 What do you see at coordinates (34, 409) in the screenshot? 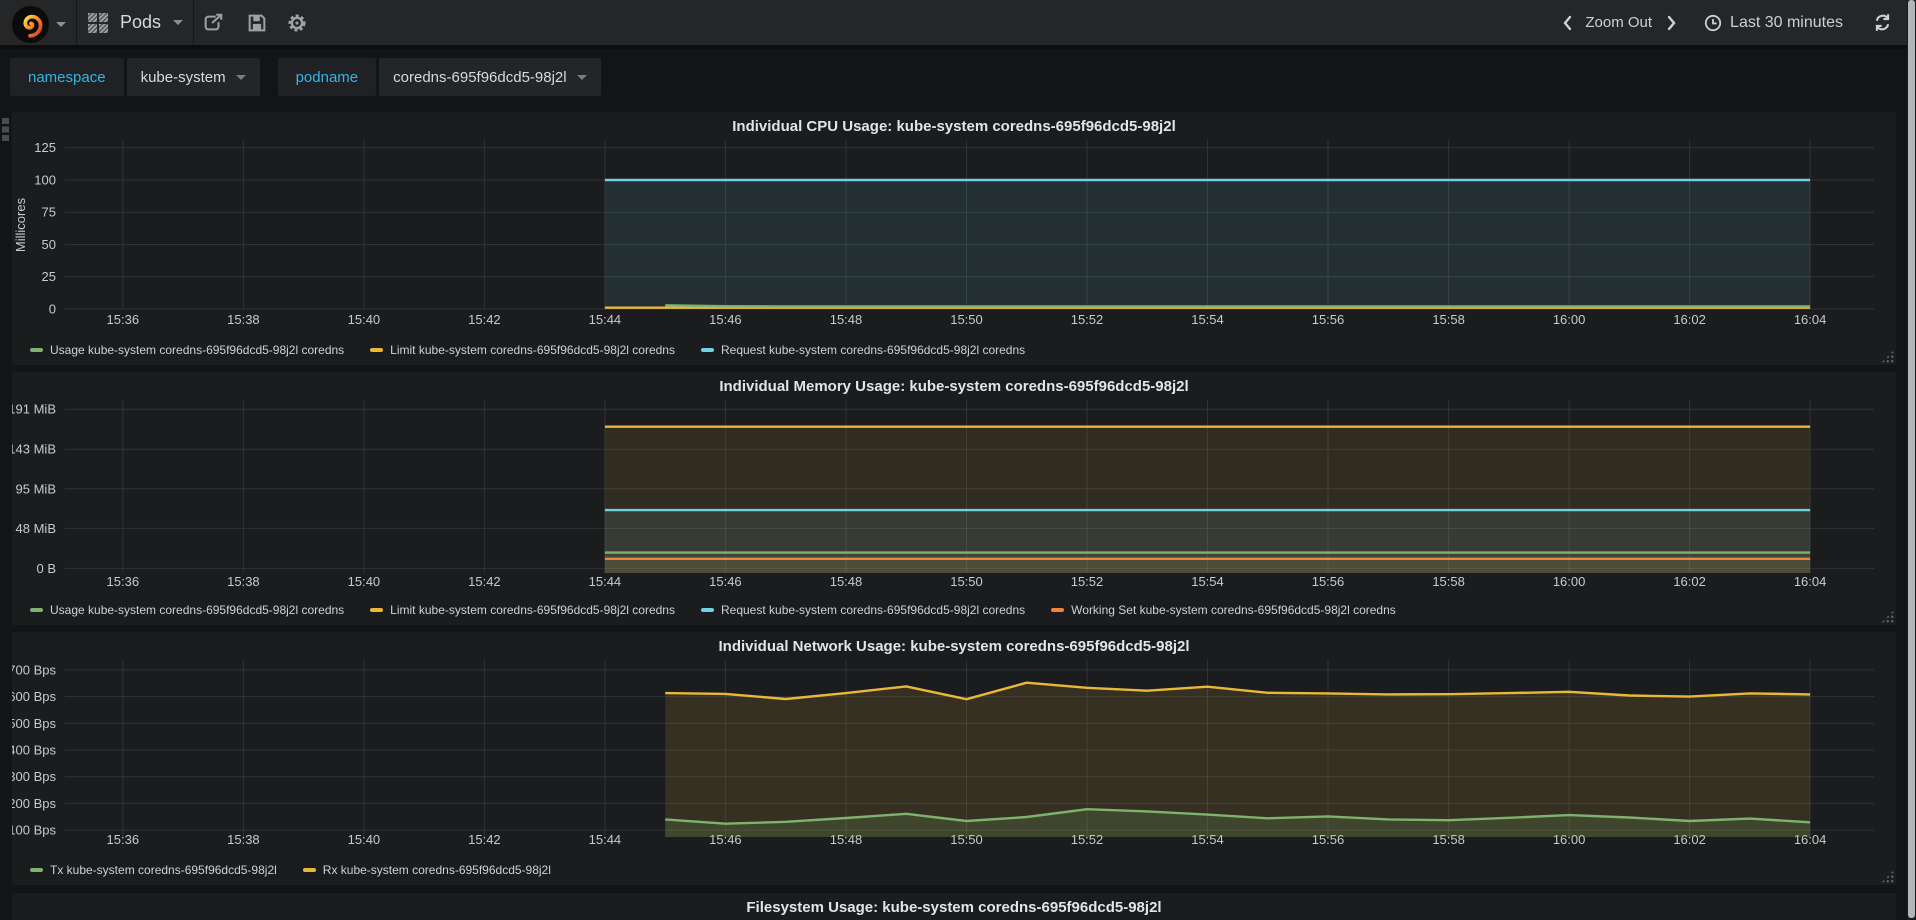
I see `y-tick-label: 191 MiB` at bounding box center [34, 409].